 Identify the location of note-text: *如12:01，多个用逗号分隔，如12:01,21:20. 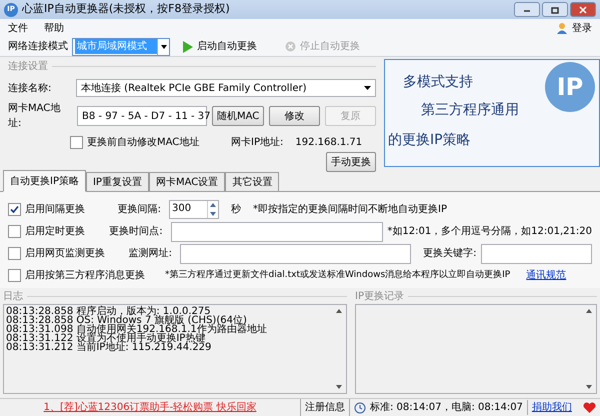
(489, 231).